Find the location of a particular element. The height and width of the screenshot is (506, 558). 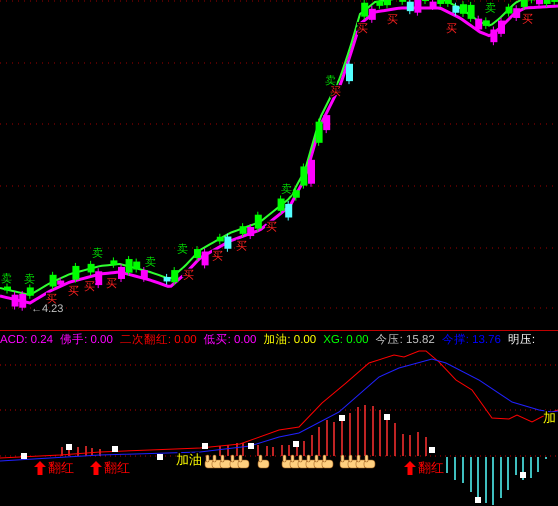

indicator-value: 佛手: 0.00 is located at coordinates (86, 339).